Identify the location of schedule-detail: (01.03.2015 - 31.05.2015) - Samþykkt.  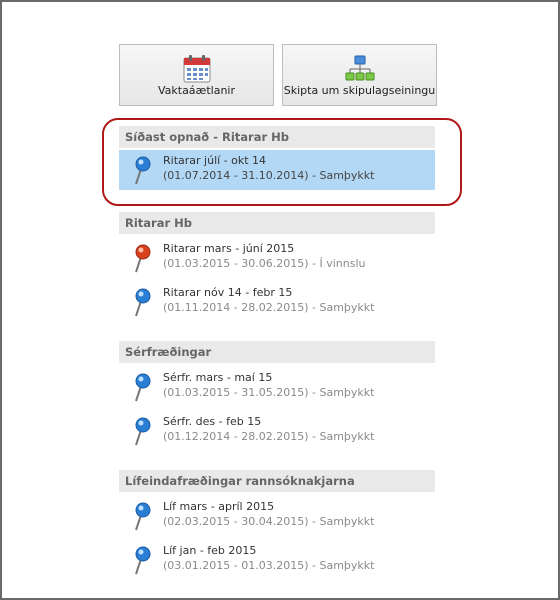
(269, 392).